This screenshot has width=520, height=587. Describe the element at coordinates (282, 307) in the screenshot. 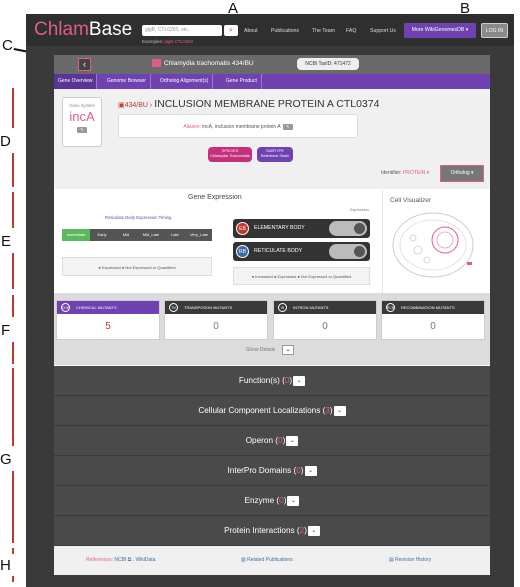

I see `intron-mutants-icon: IN` at that location.